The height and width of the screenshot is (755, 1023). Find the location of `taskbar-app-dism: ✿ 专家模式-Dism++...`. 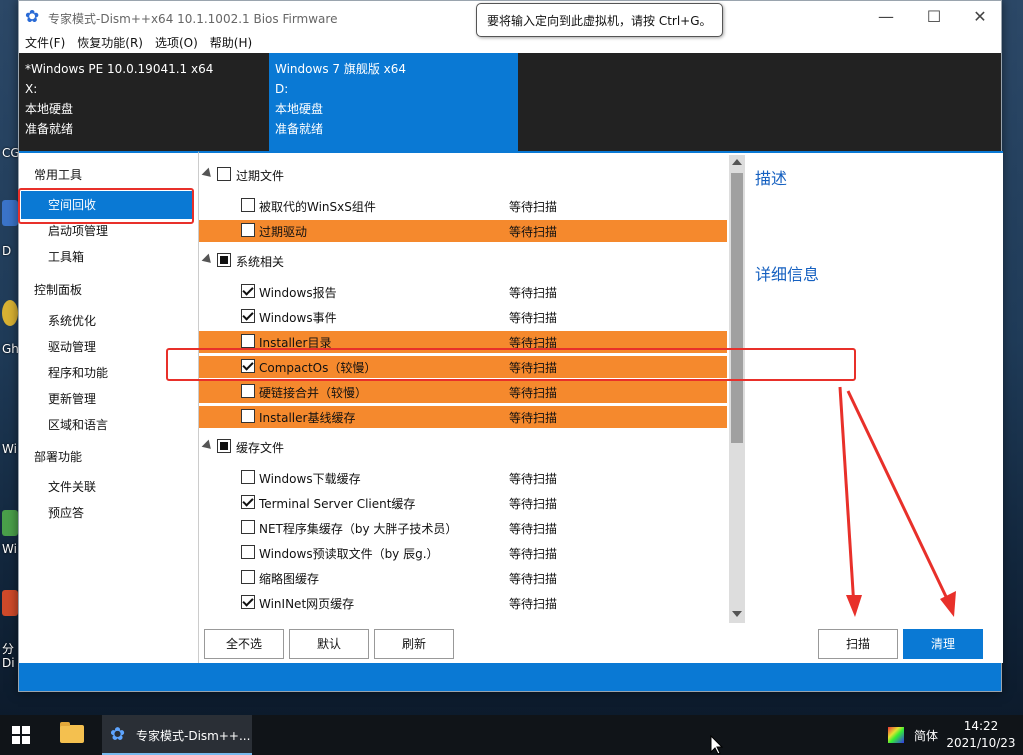

taskbar-app-dism: ✿ 专家模式-Dism++... is located at coordinates (177, 735).